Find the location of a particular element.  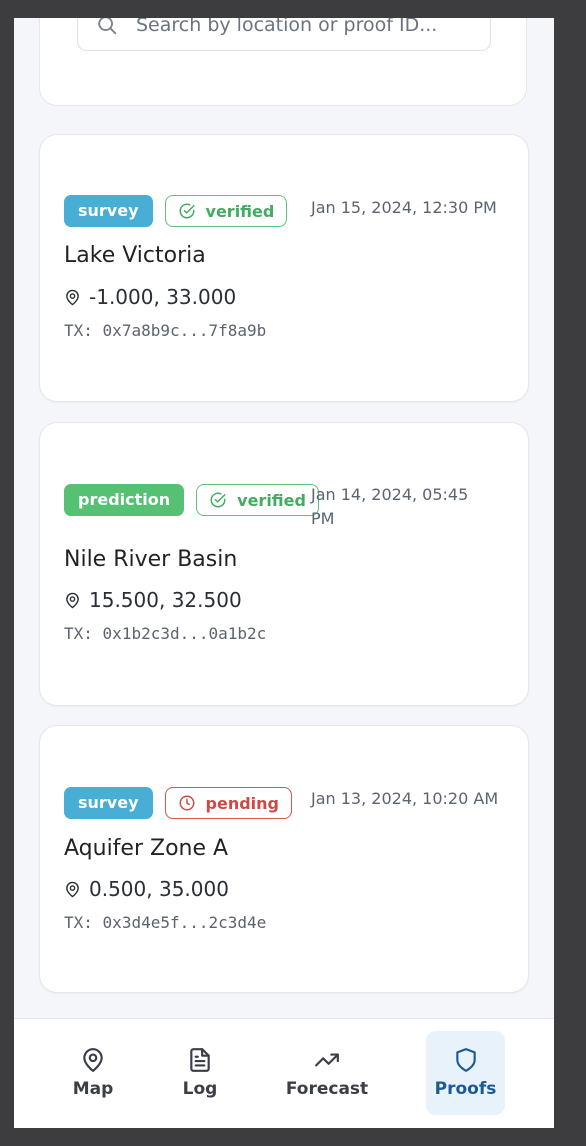

tx-start: 0x1b2c3d is located at coordinates (141, 633).